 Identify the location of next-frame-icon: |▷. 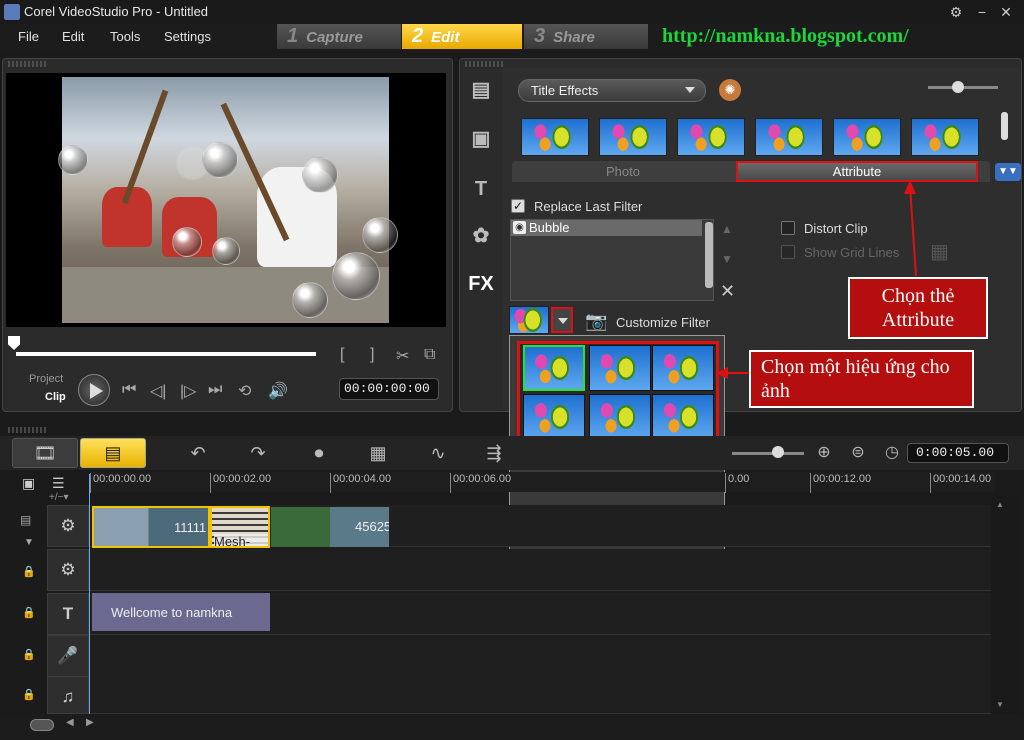
(188, 391).